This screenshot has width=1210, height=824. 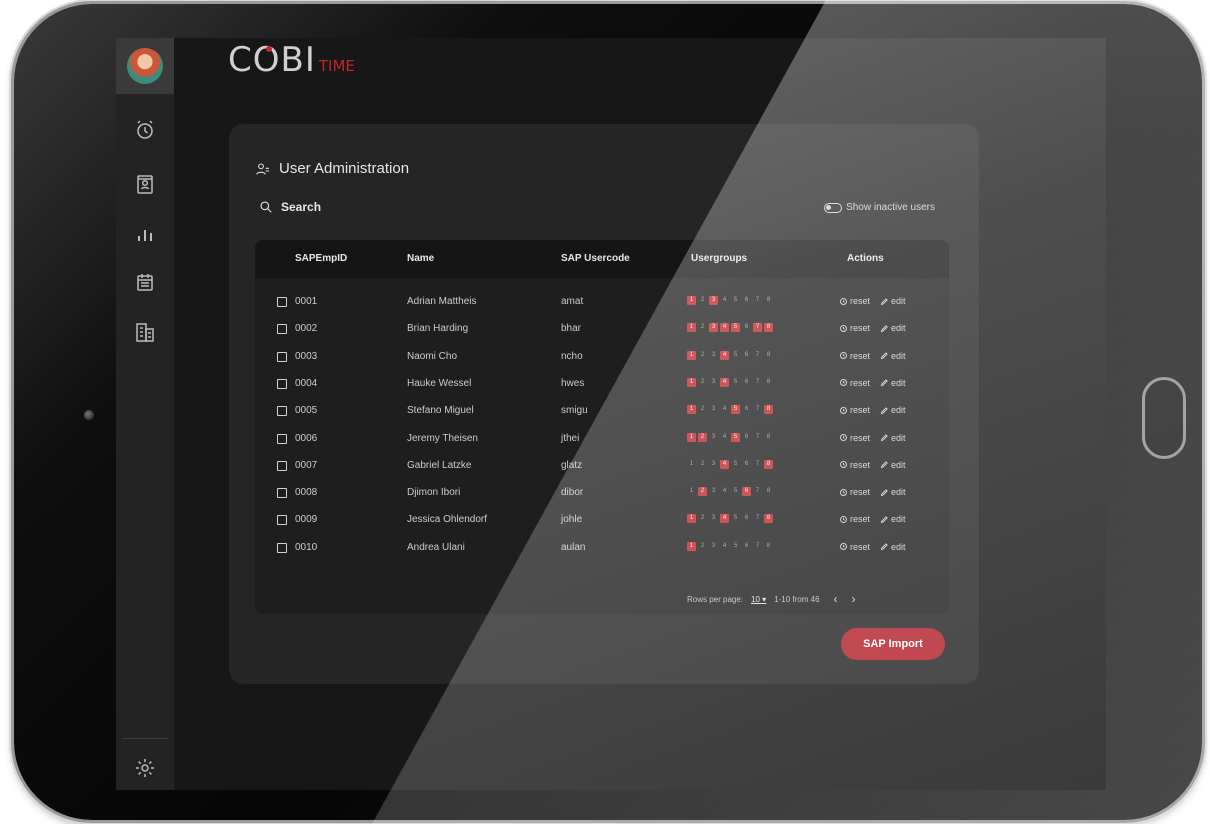 I want to click on col-usercode: SAP Usercode, so click(x=595, y=258).